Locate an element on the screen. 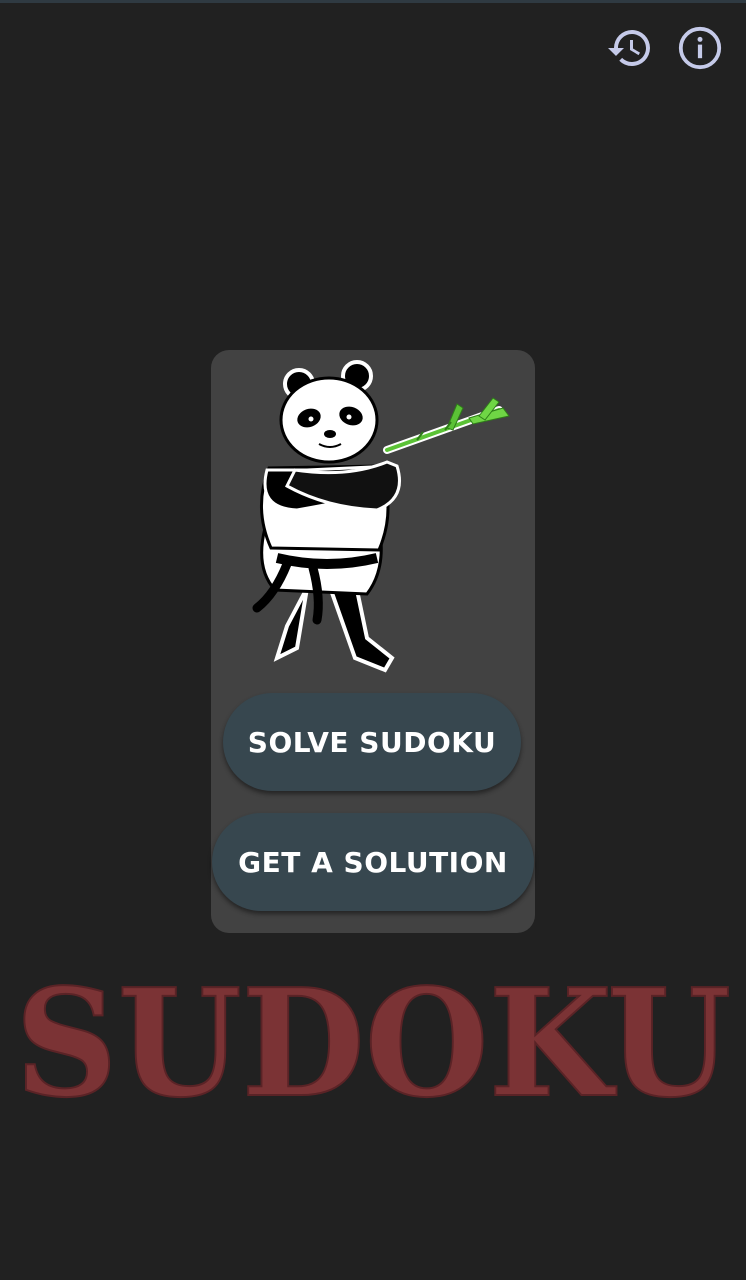 The height and width of the screenshot is (1280, 746). info-icon is located at coordinates (700, 48).